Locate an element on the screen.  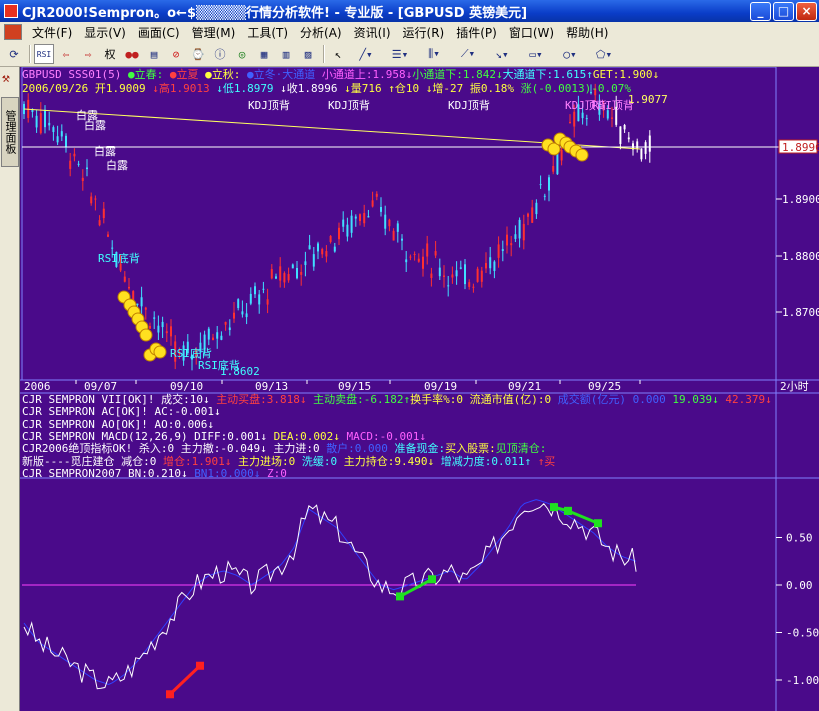
stop-icon: ⊘ is located at coordinates (176, 54).